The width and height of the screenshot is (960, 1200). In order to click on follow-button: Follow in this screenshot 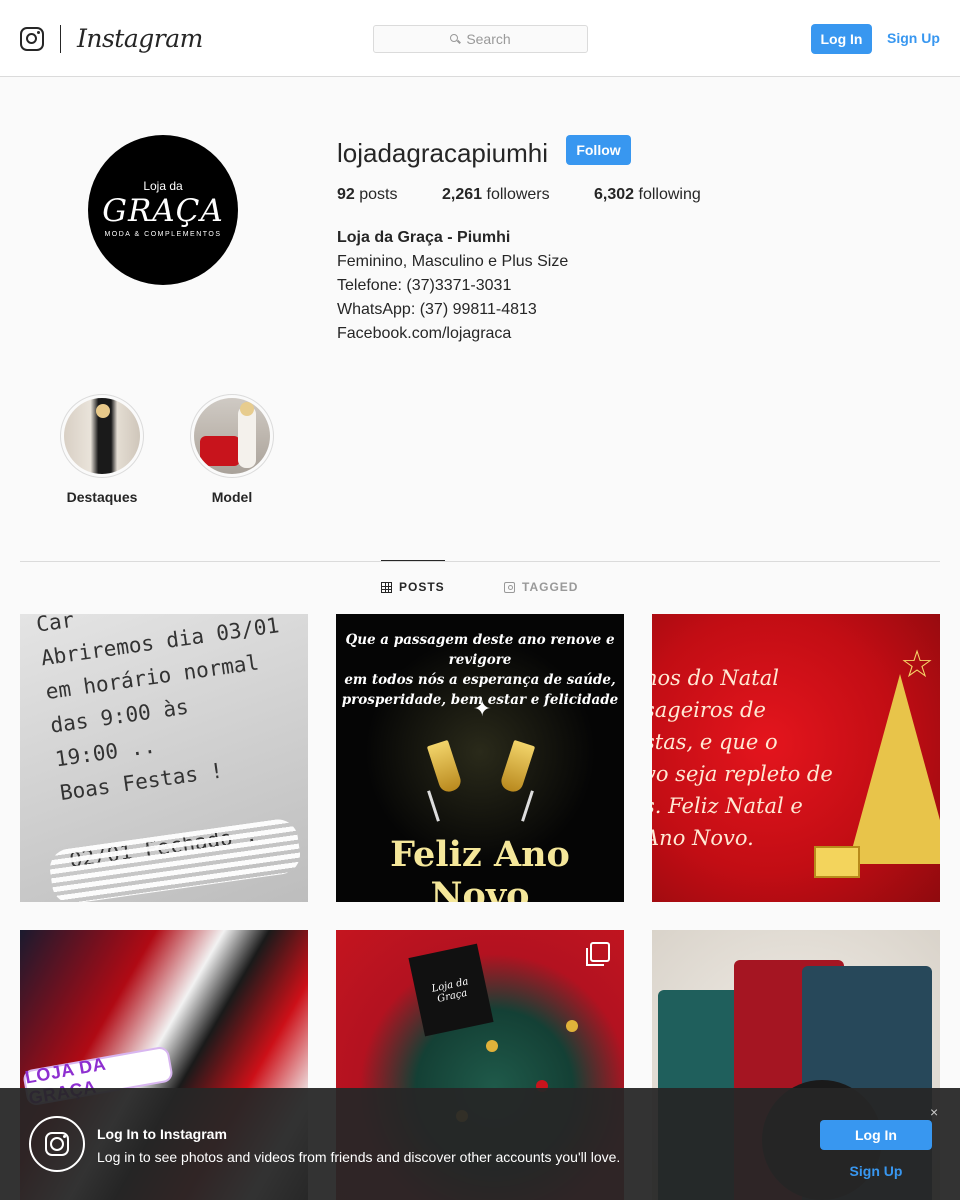, I will do `click(598, 150)`.